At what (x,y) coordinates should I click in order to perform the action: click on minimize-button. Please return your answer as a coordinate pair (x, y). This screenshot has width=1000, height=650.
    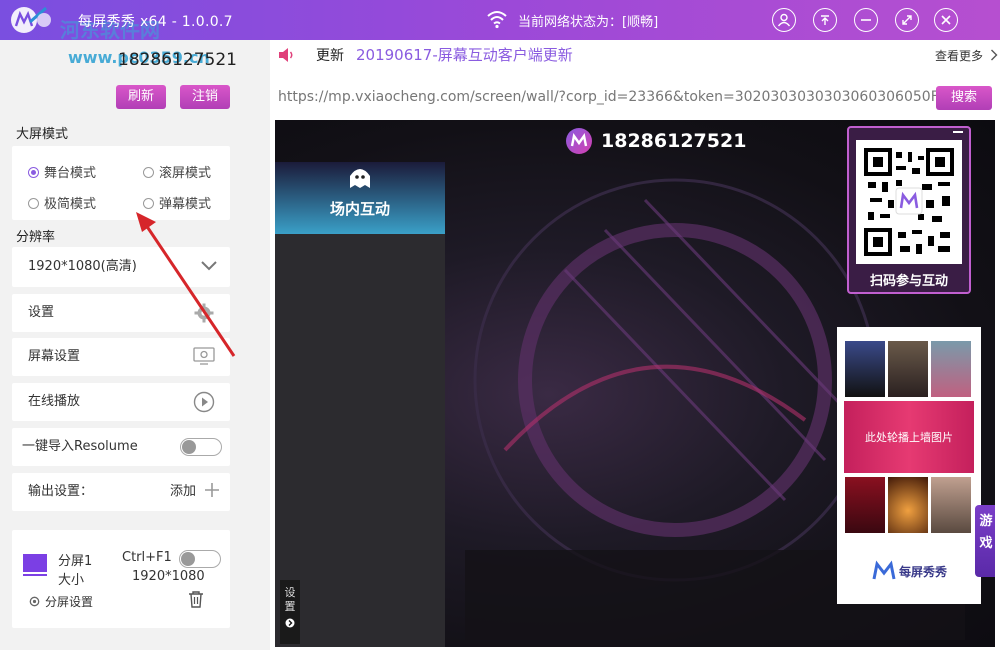
    Looking at the image, I should click on (866, 20).